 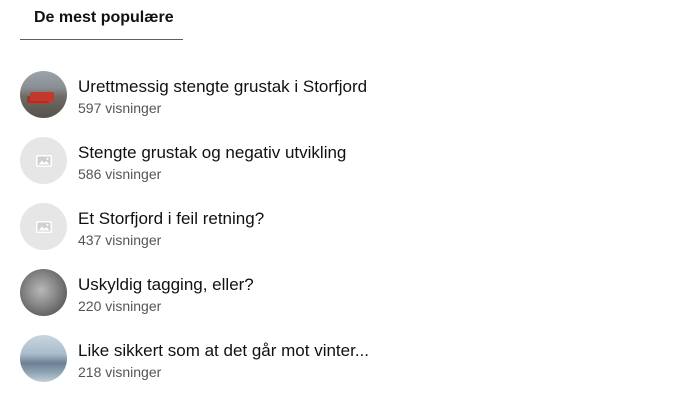 I want to click on tab-label: De mest populære, so click(x=104, y=17).